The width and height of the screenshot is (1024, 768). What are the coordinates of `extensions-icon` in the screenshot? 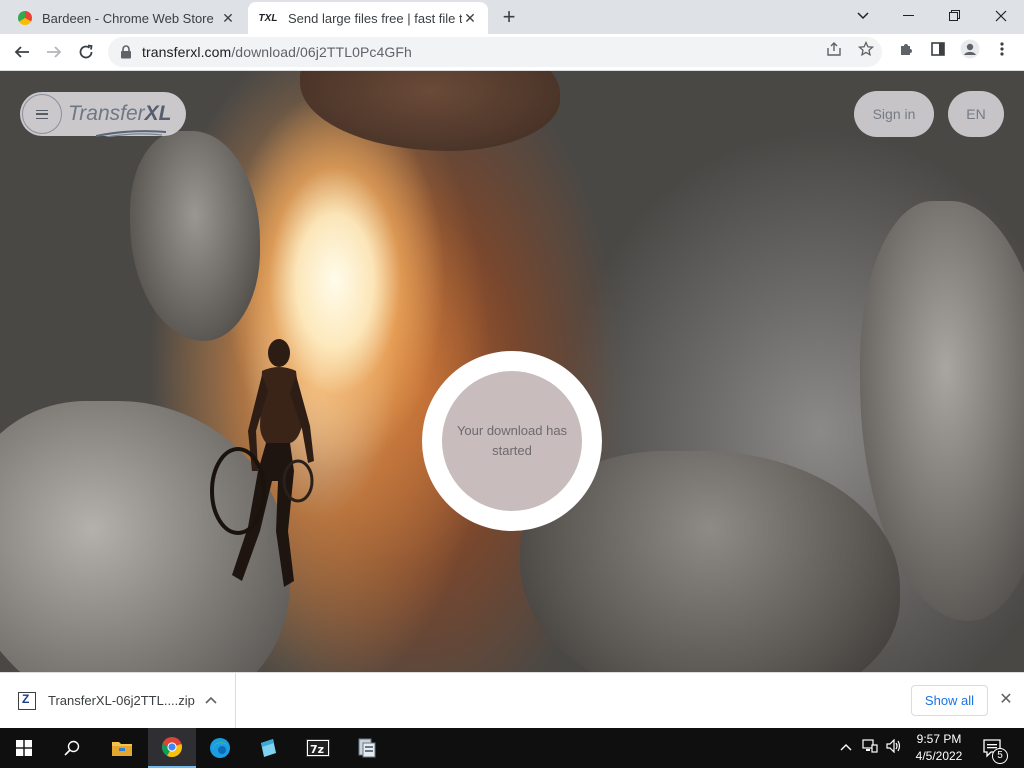 It's located at (906, 49).